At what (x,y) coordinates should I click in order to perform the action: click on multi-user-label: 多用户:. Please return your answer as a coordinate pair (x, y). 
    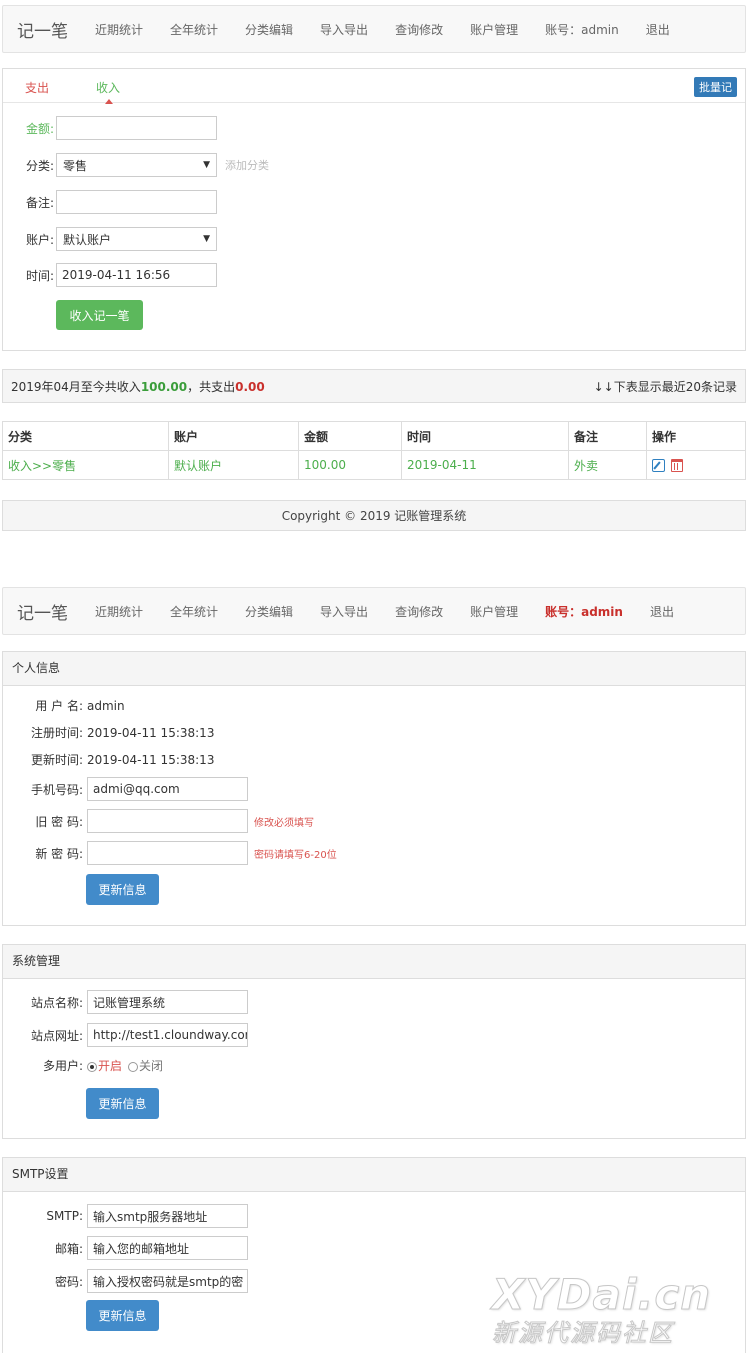
    Looking at the image, I should click on (62, 1066).